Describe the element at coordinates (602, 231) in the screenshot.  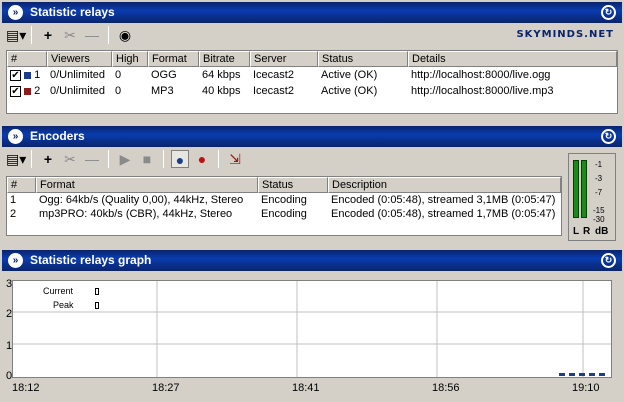
I see `vu-db-label: dB` at that location.